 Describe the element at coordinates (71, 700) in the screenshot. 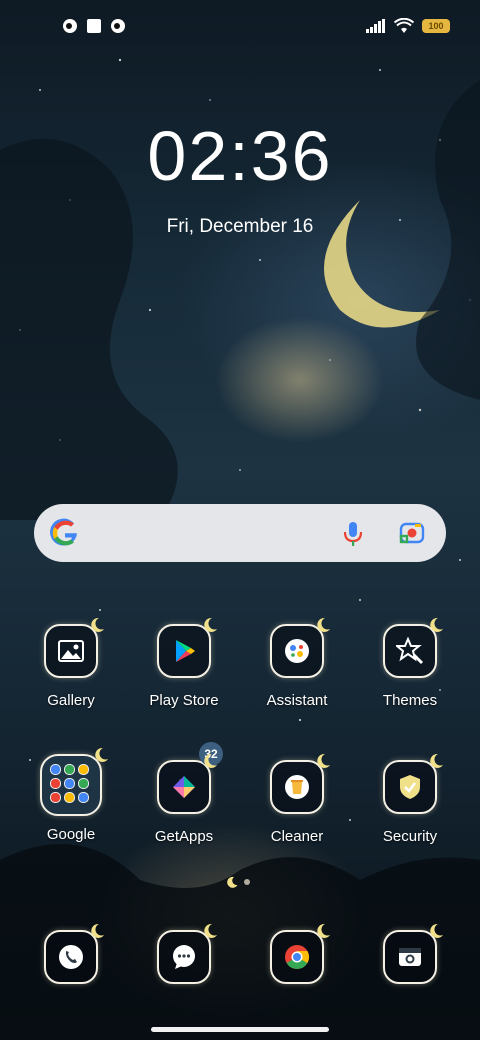

I see `app-label: Gallery` at that location.